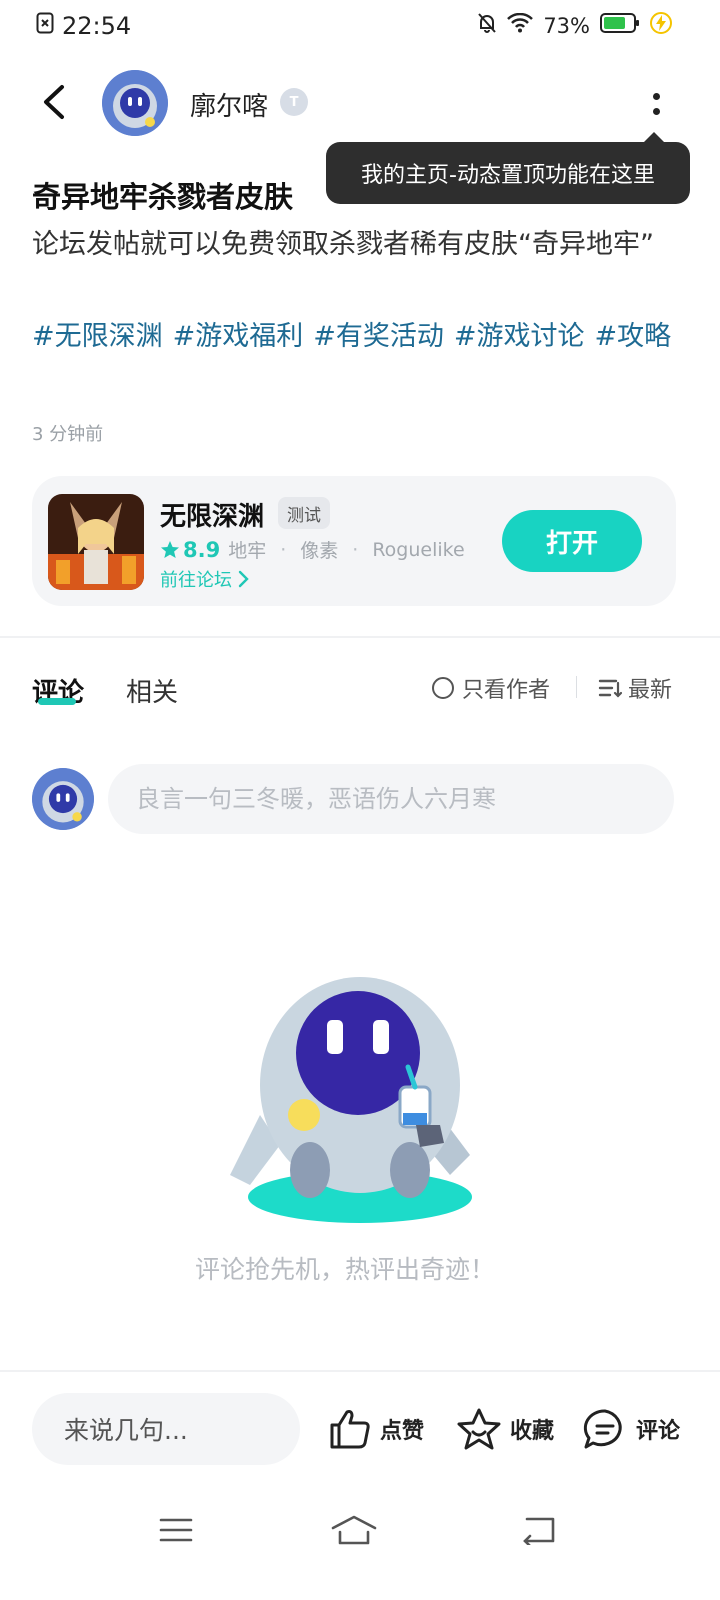 The image size is (720, 1600). What do you see at coordinates (505, 1429) in the screenshot?
I see `favorite-button: 收藏` at bounding box center [505, 1429].